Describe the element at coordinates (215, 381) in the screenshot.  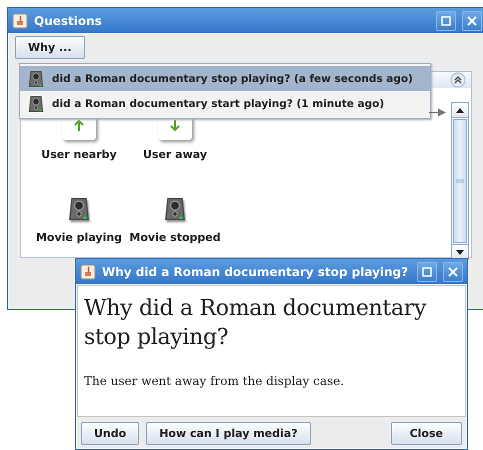
I see `body-text: The user went away from the display case.` at that location.